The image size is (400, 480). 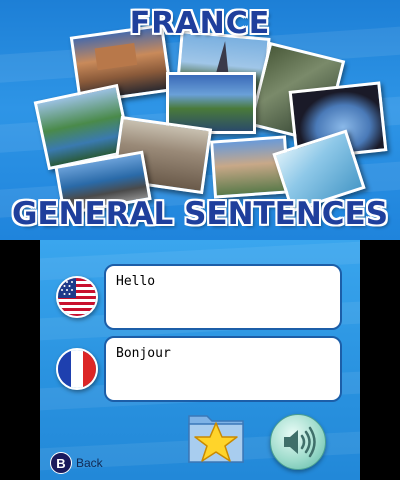 What do you see at coordinates (216, 439) in the screenshot?
I see `star-folder-icon` at bounding box center [216, 439].